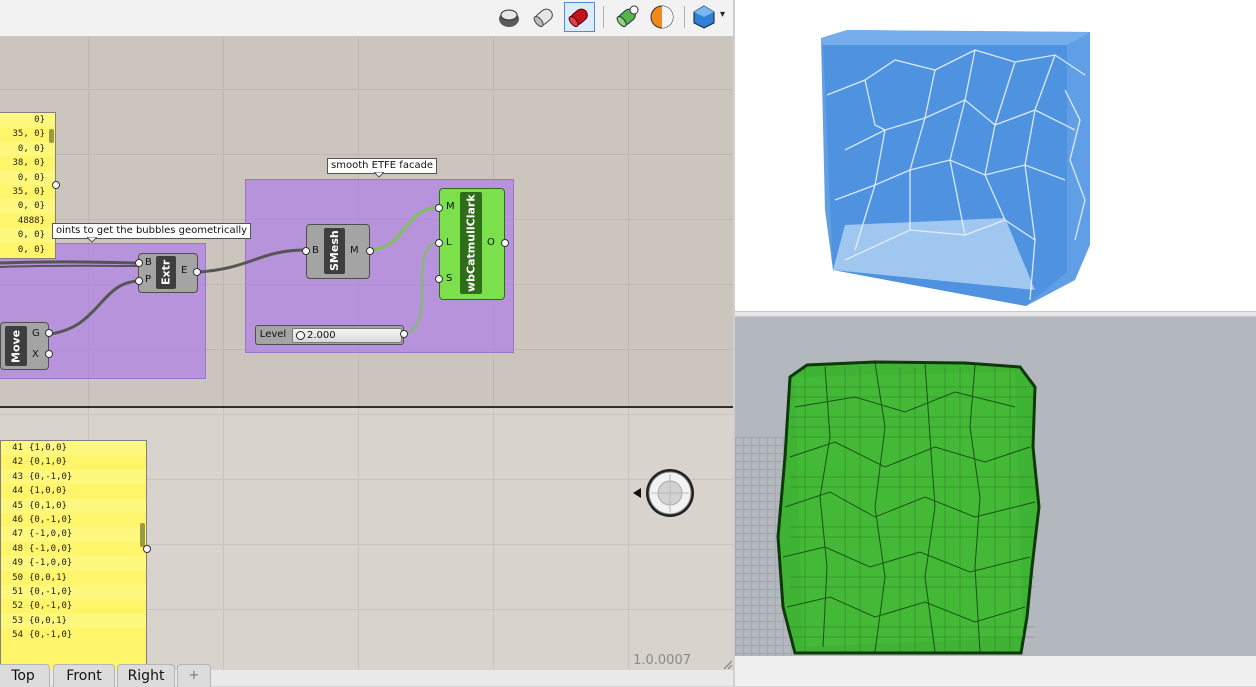  I want to click on level-slider-label: Level, so click(273, 334).